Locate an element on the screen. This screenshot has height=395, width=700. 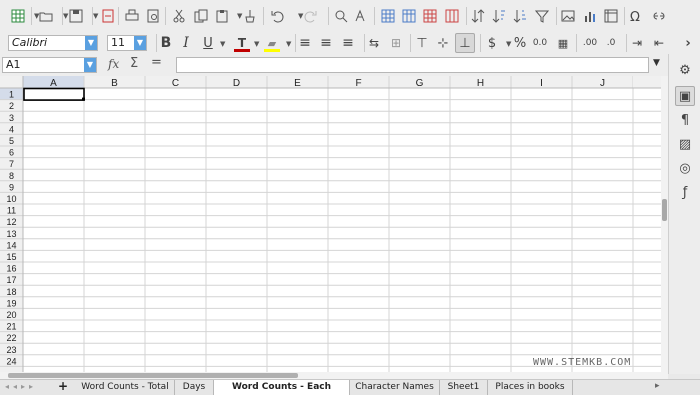
row-header-15: 15 is located at coordinates (11, 257).